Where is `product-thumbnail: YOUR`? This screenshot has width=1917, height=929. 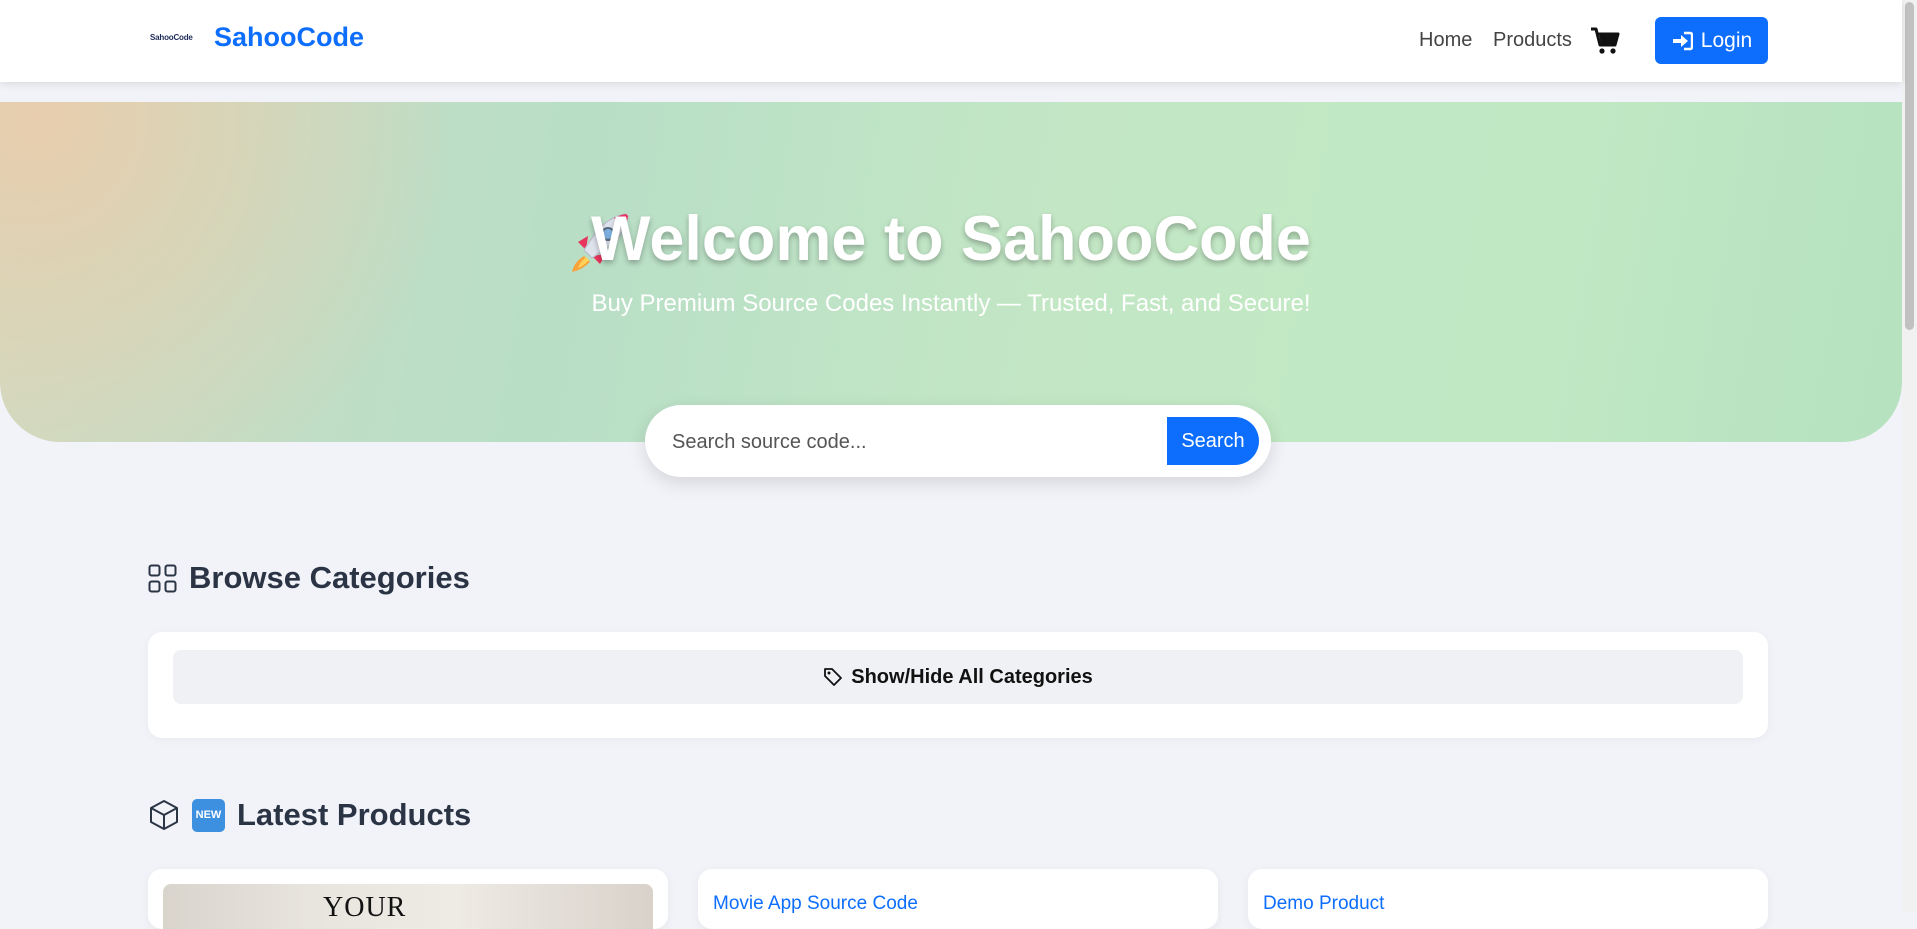 product-thumbnail: YOUR is located at coordinates (408, 906).